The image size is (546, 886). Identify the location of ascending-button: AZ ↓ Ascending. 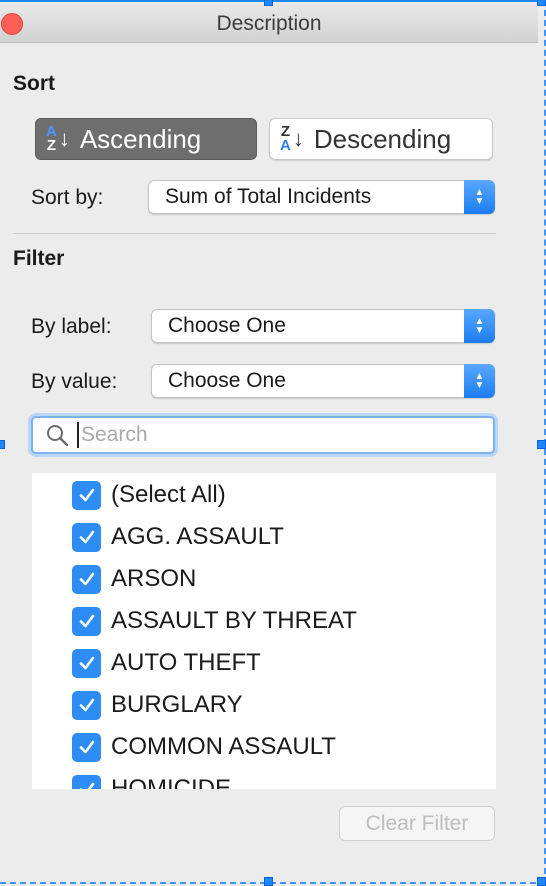
(146, 139).